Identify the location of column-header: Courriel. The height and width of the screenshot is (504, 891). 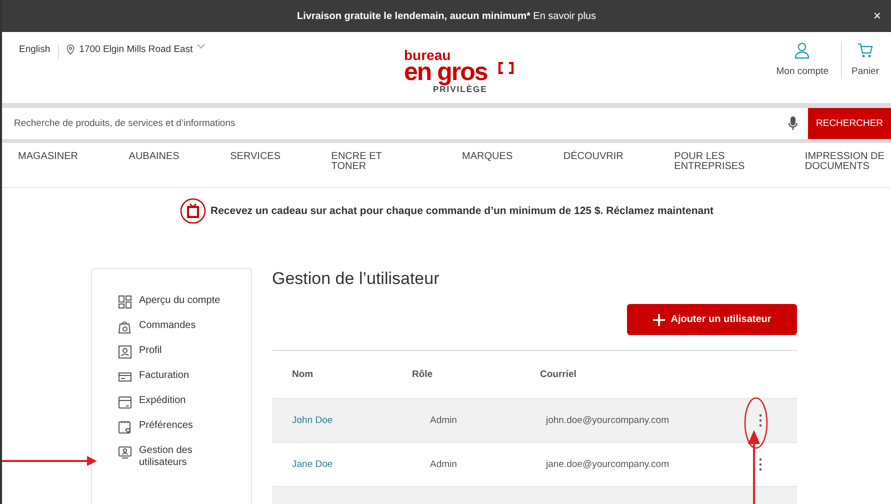
(558, 374).